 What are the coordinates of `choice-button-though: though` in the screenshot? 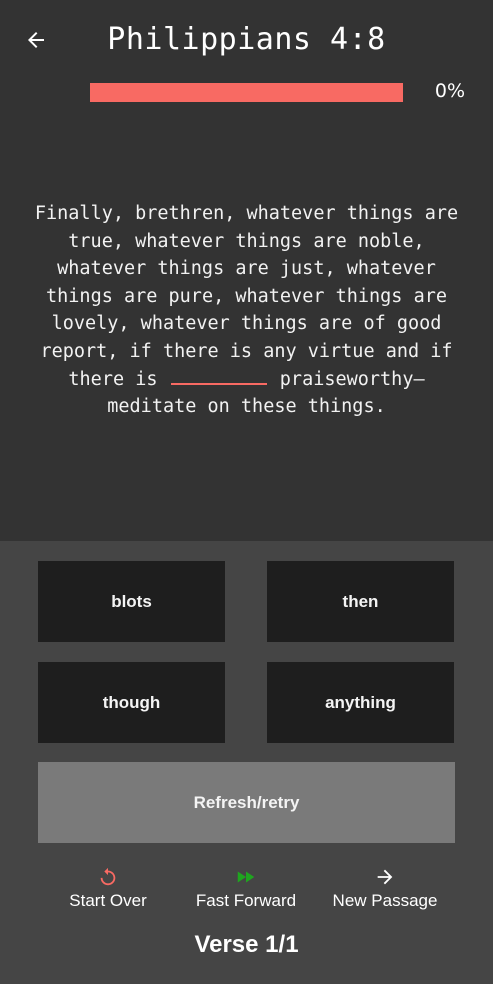 It's located at (131, 702).